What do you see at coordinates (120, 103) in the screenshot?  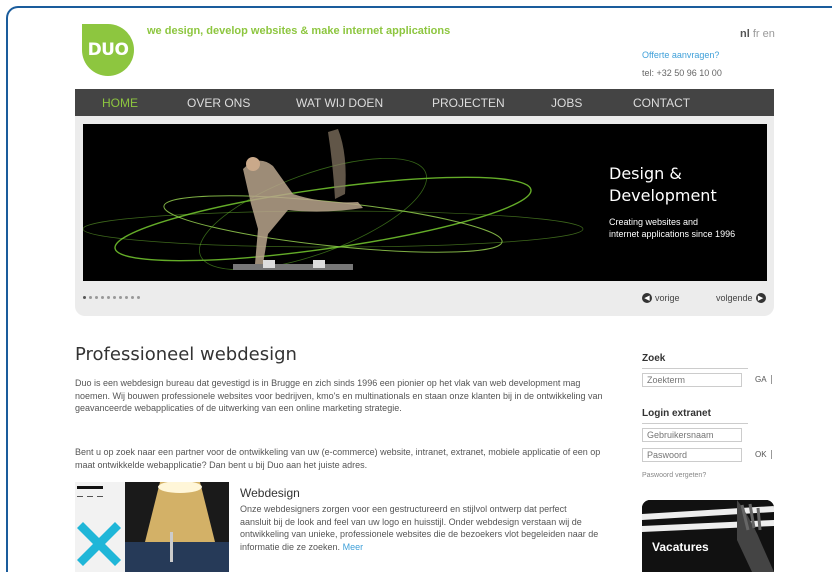 I see `nav-home: HOME` at bounding box center [120, 103].